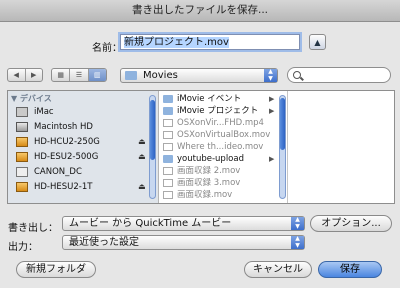 The width and height of the screenshot is (400, 288). I want to click on sidebar-item: HD-ESU2-500G ⏏, so click(86, 157).